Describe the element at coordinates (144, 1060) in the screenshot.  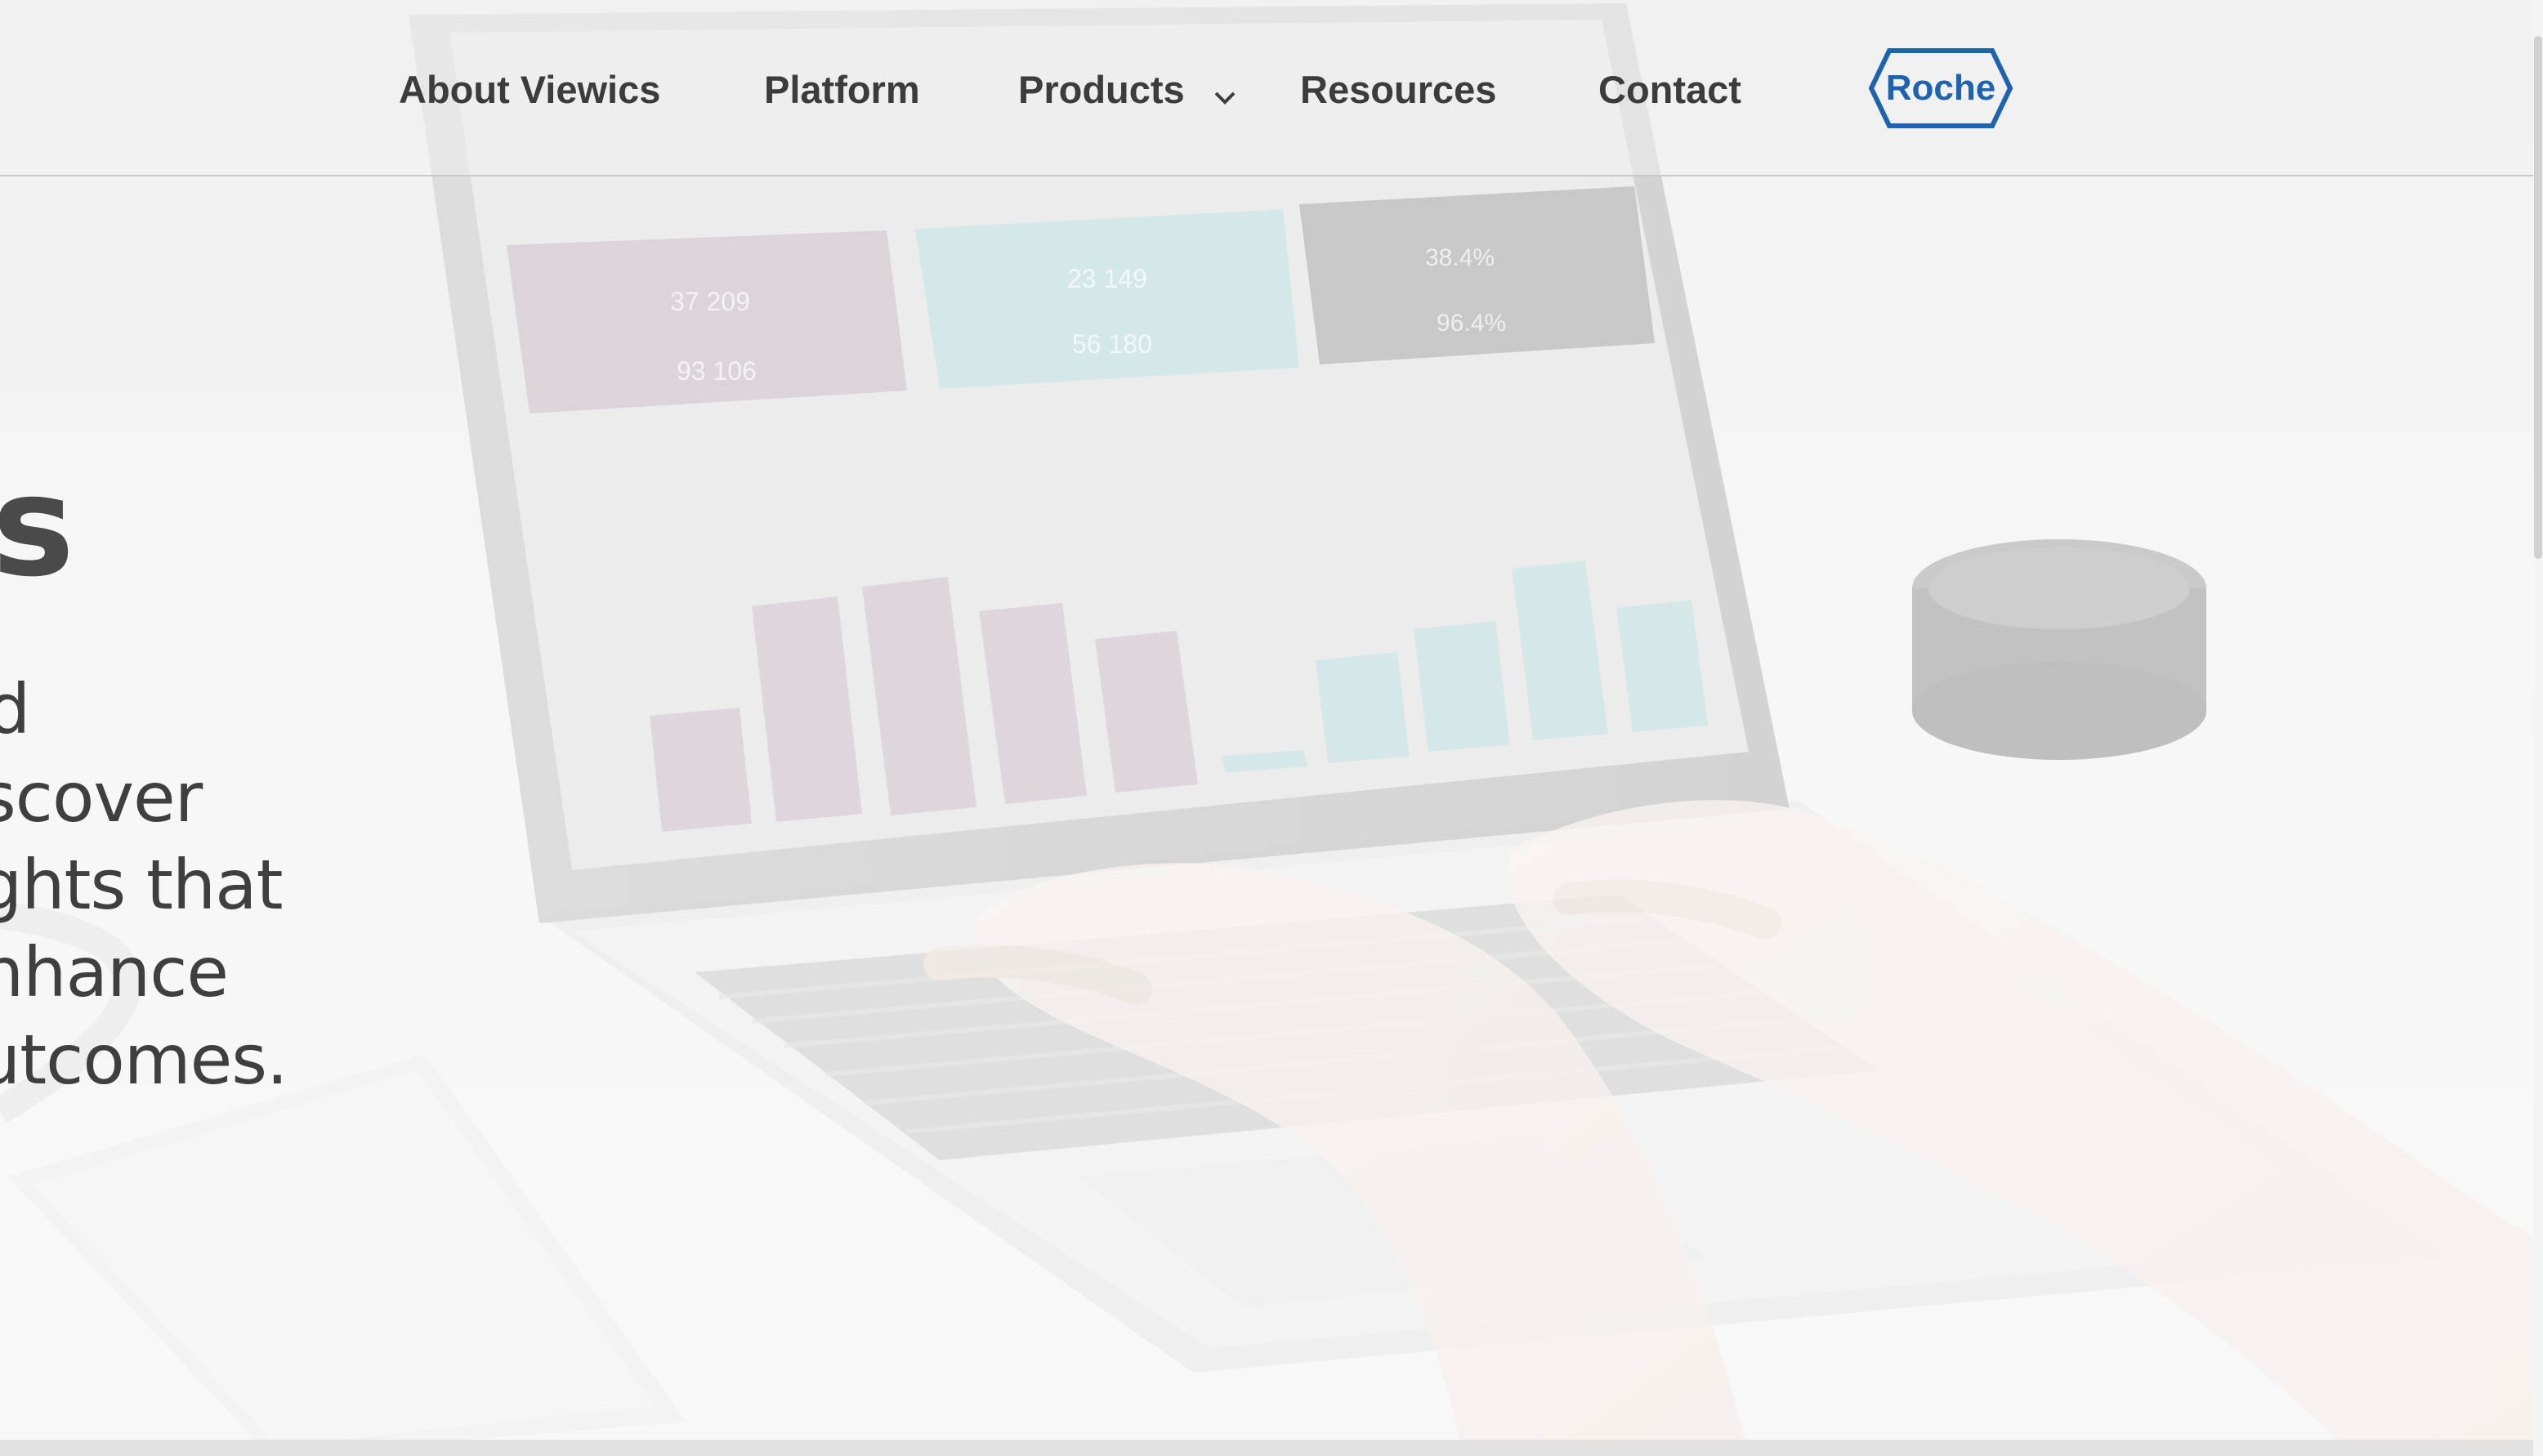
I see `hero-subtext-line-5: utcomes.` at that location.